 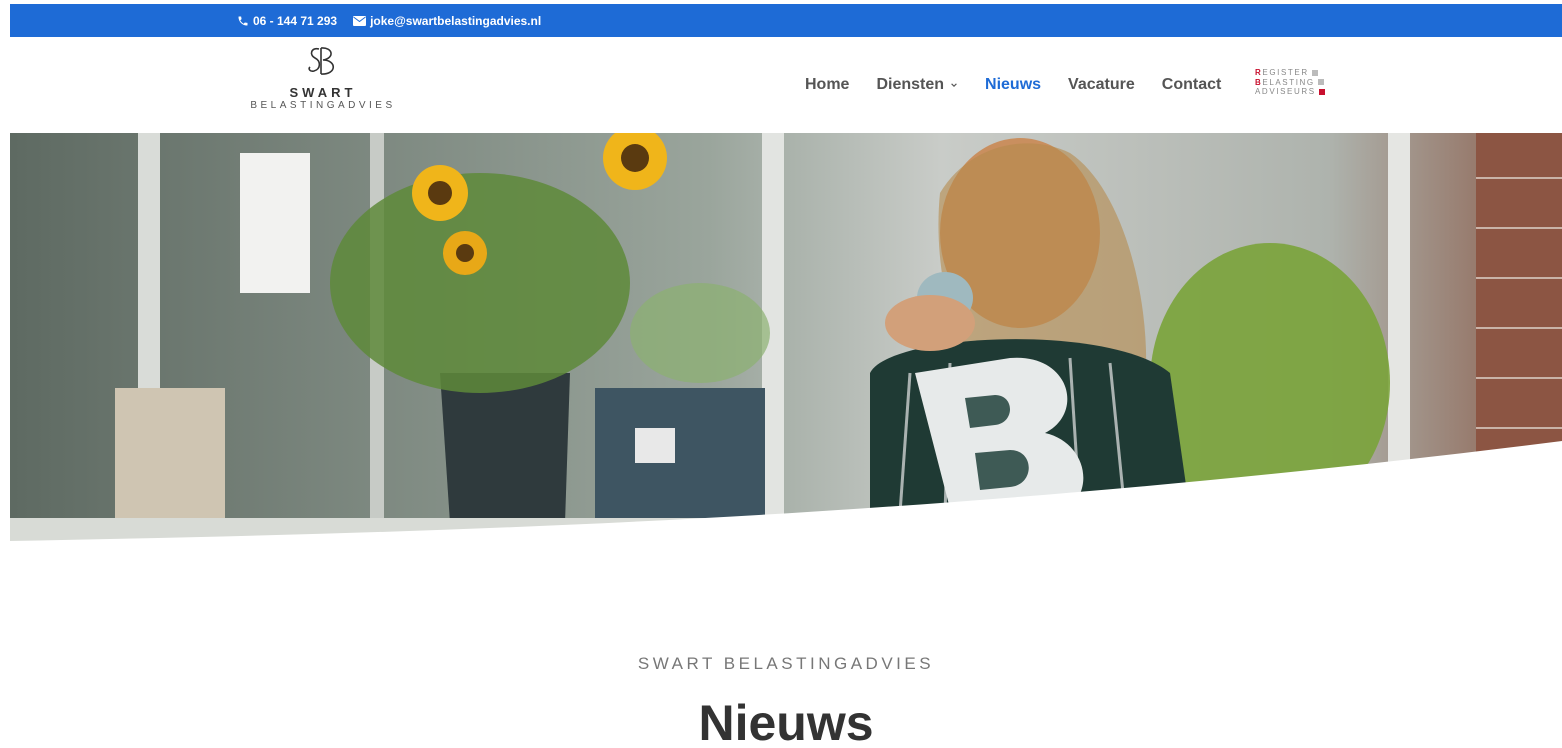 I want to click on nav-label-contact: Contact, so click(x=1191, y=84).